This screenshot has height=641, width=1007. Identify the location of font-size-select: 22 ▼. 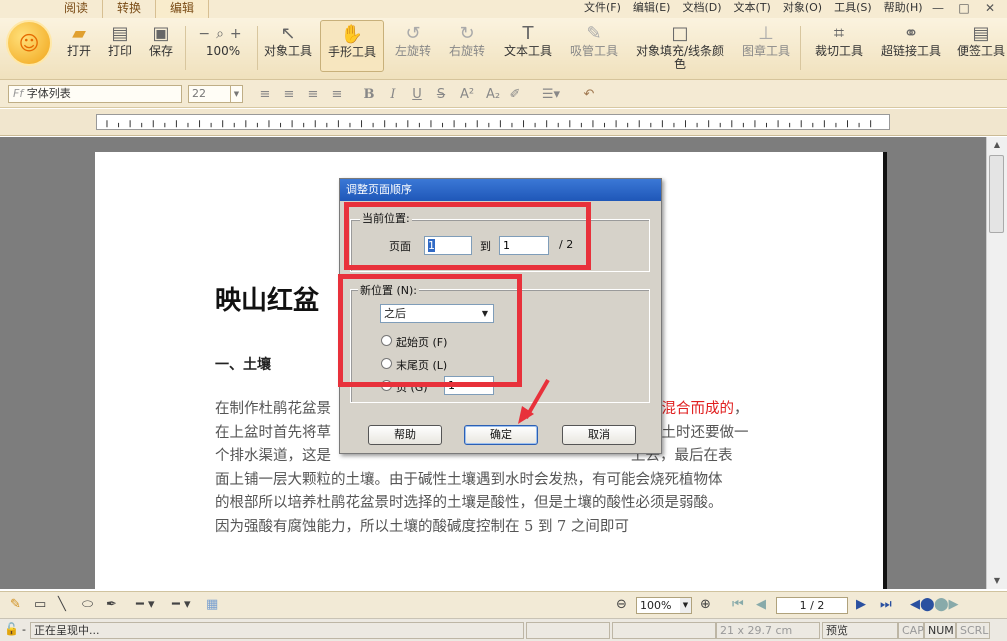
(215, 94).